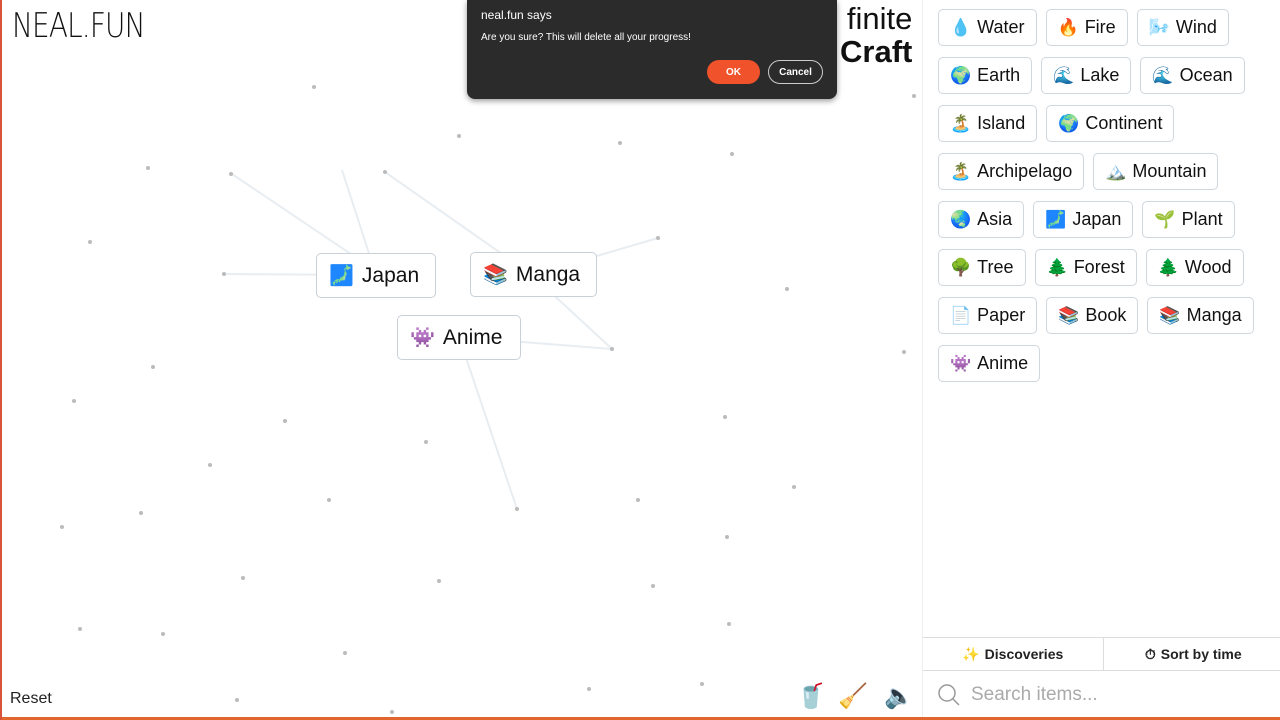 The width and height of the screenshot is (1280, 720). Describe the element at coordinates (961, 315) in the screenshot. I see `item-emoji-icon: 📄` at that location.